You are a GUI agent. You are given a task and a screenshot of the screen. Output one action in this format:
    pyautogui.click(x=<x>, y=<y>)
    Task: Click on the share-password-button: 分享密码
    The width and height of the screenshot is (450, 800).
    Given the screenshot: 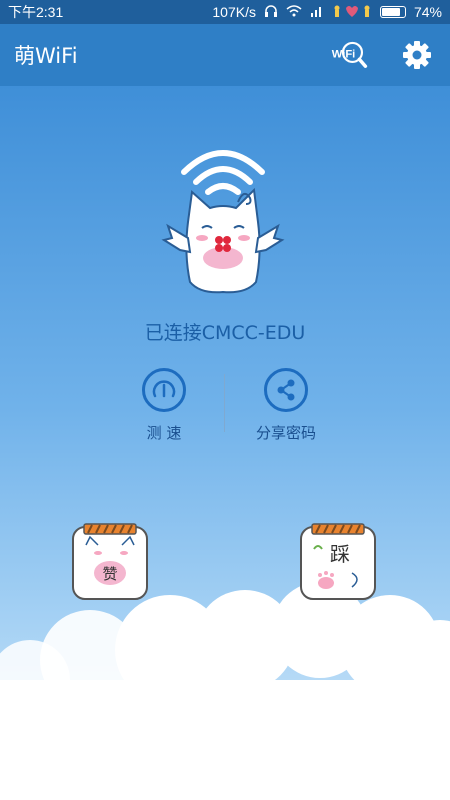 What is the action you would take?
    pyautogui.click(x=286, y=405)
    